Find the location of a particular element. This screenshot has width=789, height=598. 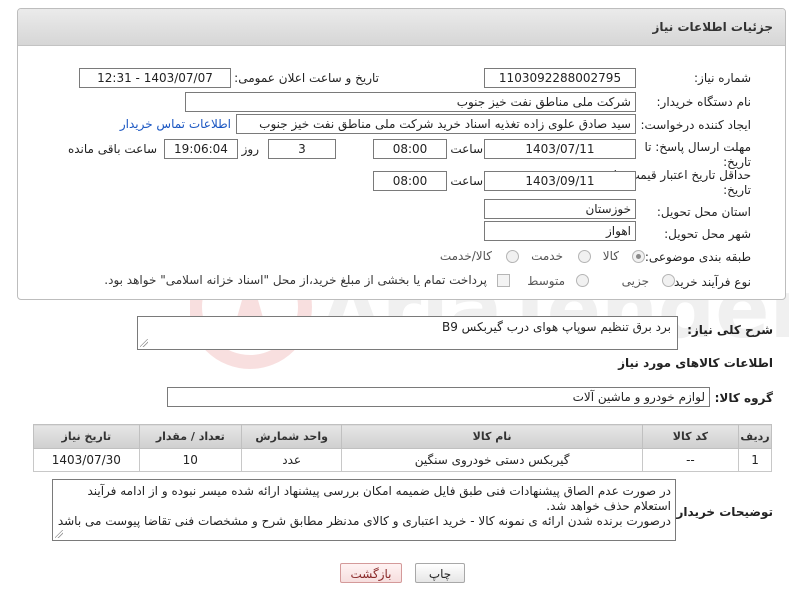

buyer-notes-label: توضیحات خریدار: is located at coordinates (722, 512).